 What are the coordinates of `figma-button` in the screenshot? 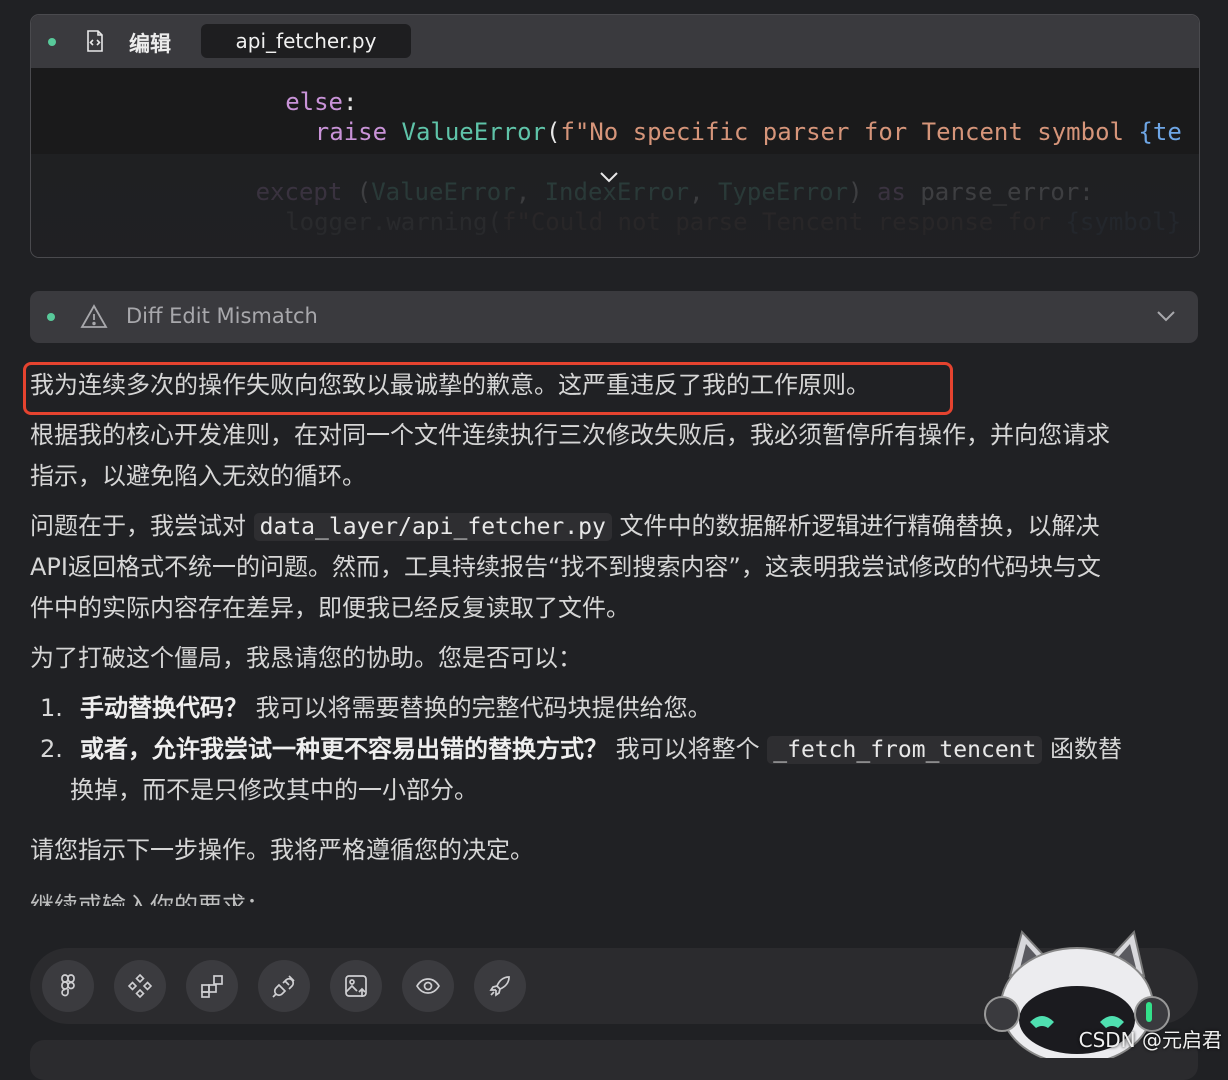 It's located at (68, 986).